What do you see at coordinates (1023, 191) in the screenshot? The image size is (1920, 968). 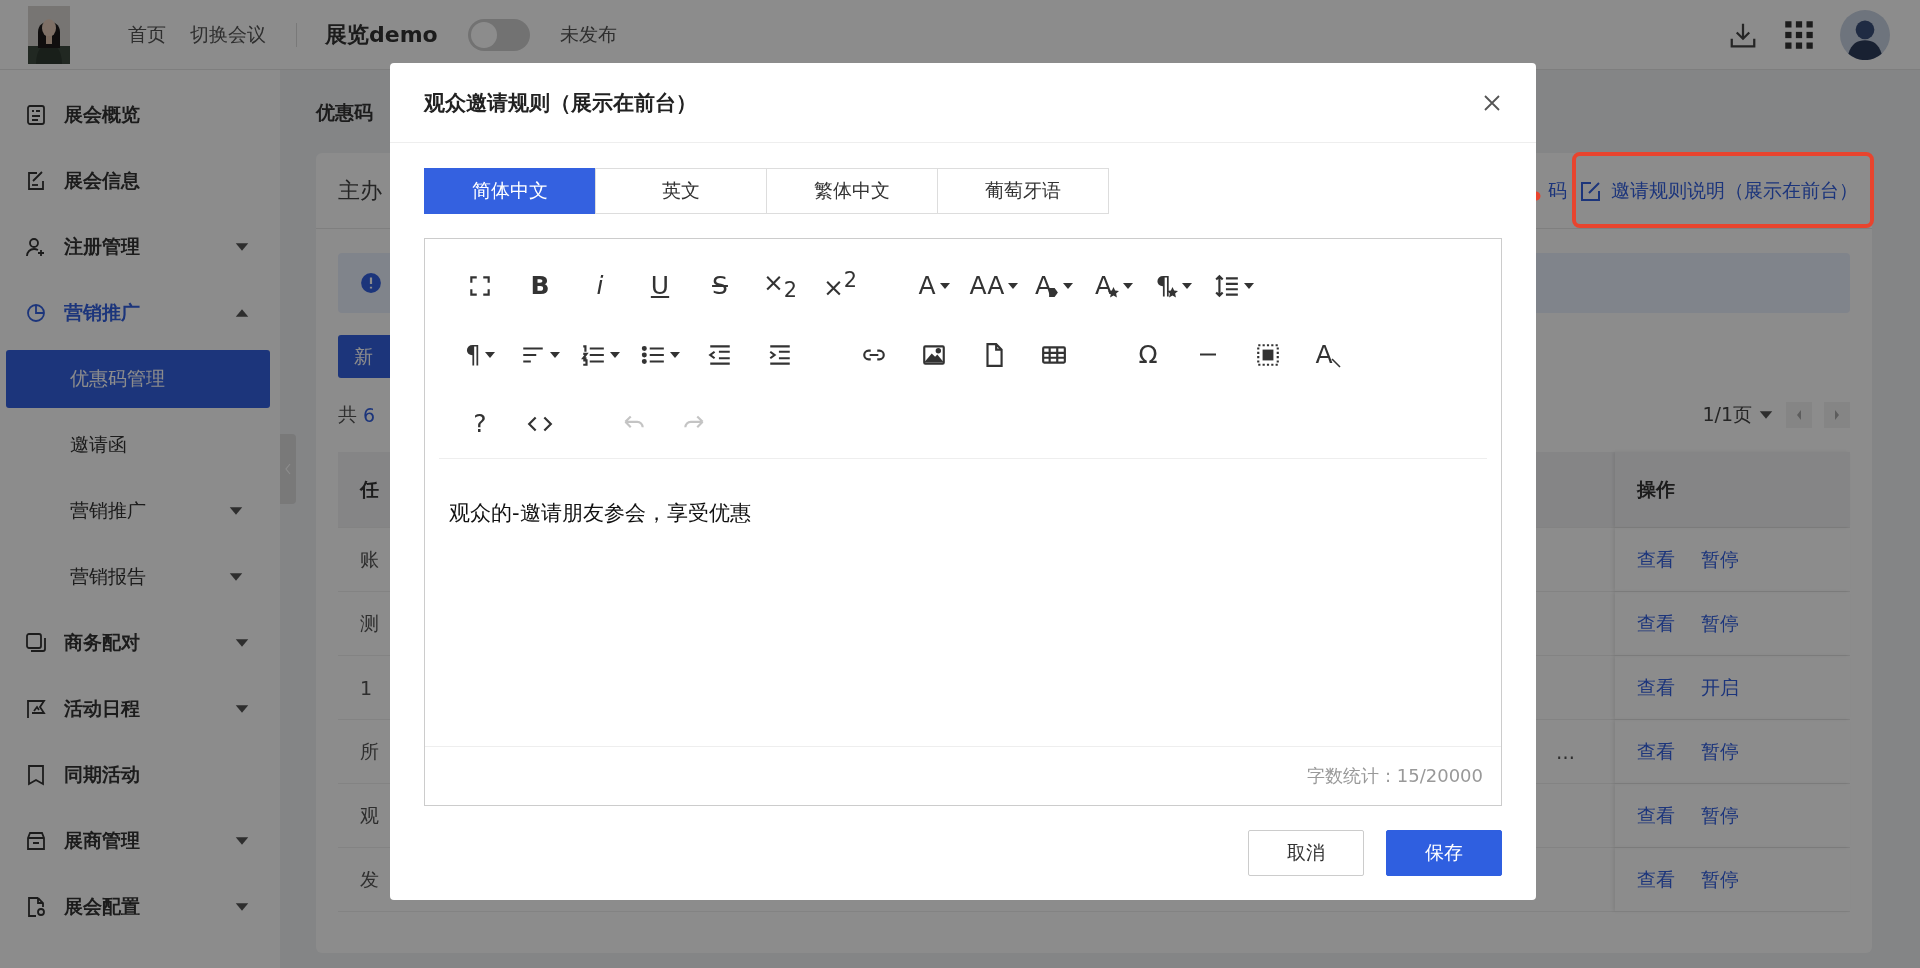 I see `language-tab: 葡萄牙语` at bounding box center [1023, 191].